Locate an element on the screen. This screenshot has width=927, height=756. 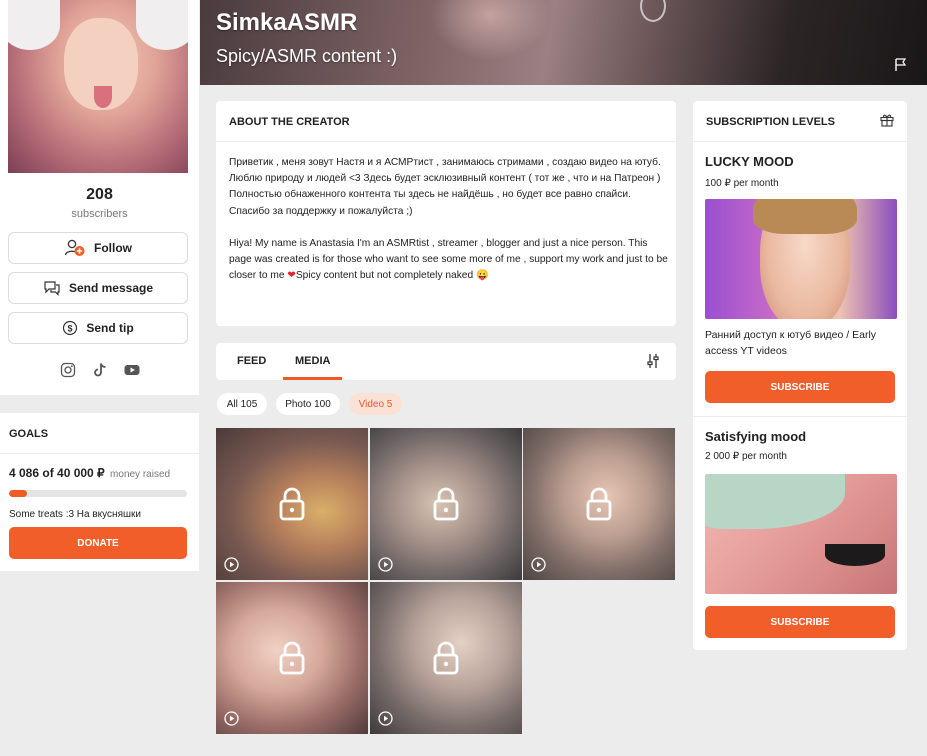
follow-button: Follow is located at coordinates (98, 248).